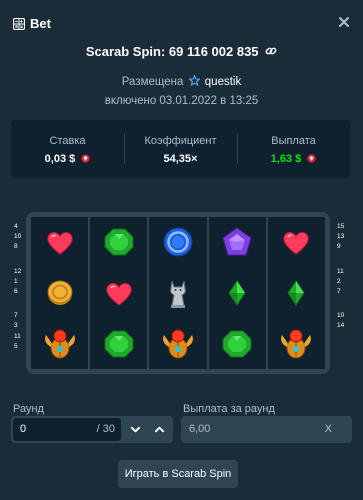 Image resolution: width=363 pixels, height=500 pixels. Describe the element at coordinates (293, 149) in the screenshot. I see `payout-stat: Выплата 1,63 $` at that location.